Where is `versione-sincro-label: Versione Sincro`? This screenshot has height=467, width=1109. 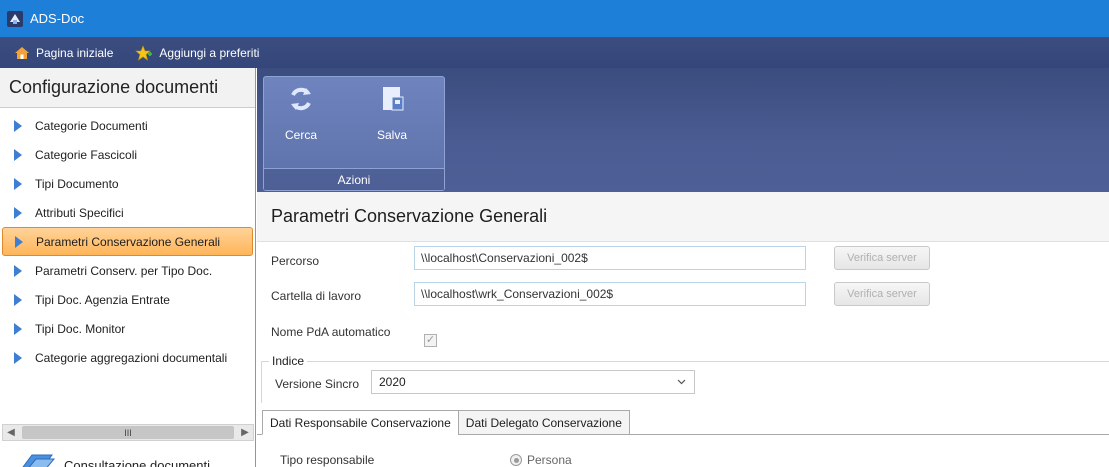 versione-sincro-label: Versione Sincro is located at coordinates (317, 384).